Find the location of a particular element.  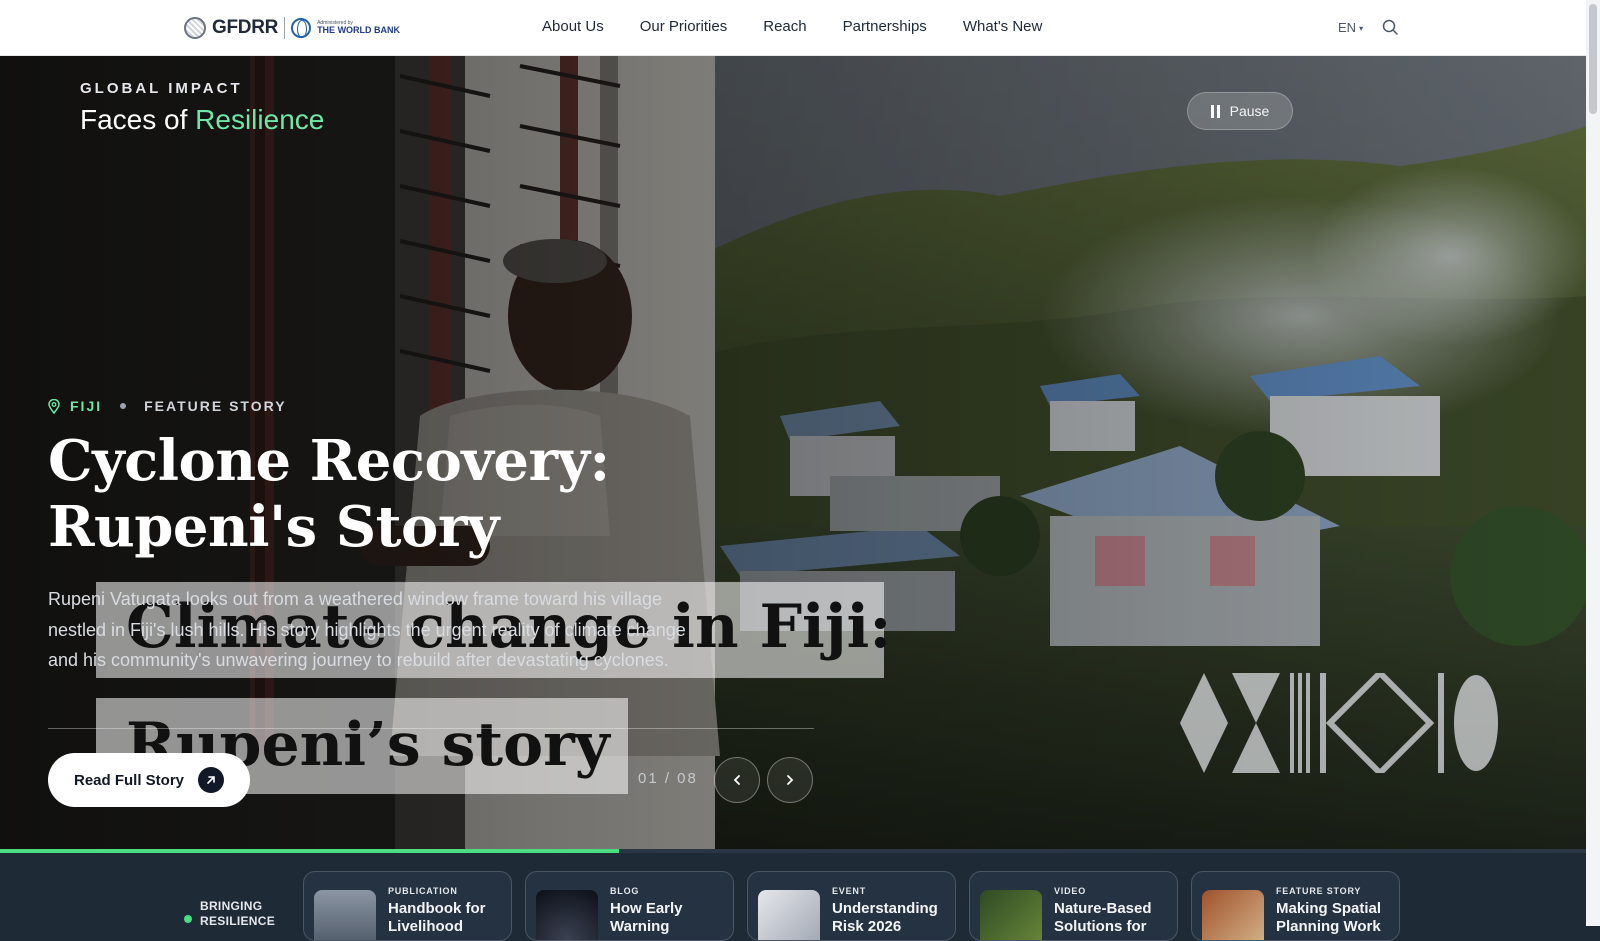

world-bank-wordmark: Administered by THE WORLD BANK is located at coordinates (358, 28).